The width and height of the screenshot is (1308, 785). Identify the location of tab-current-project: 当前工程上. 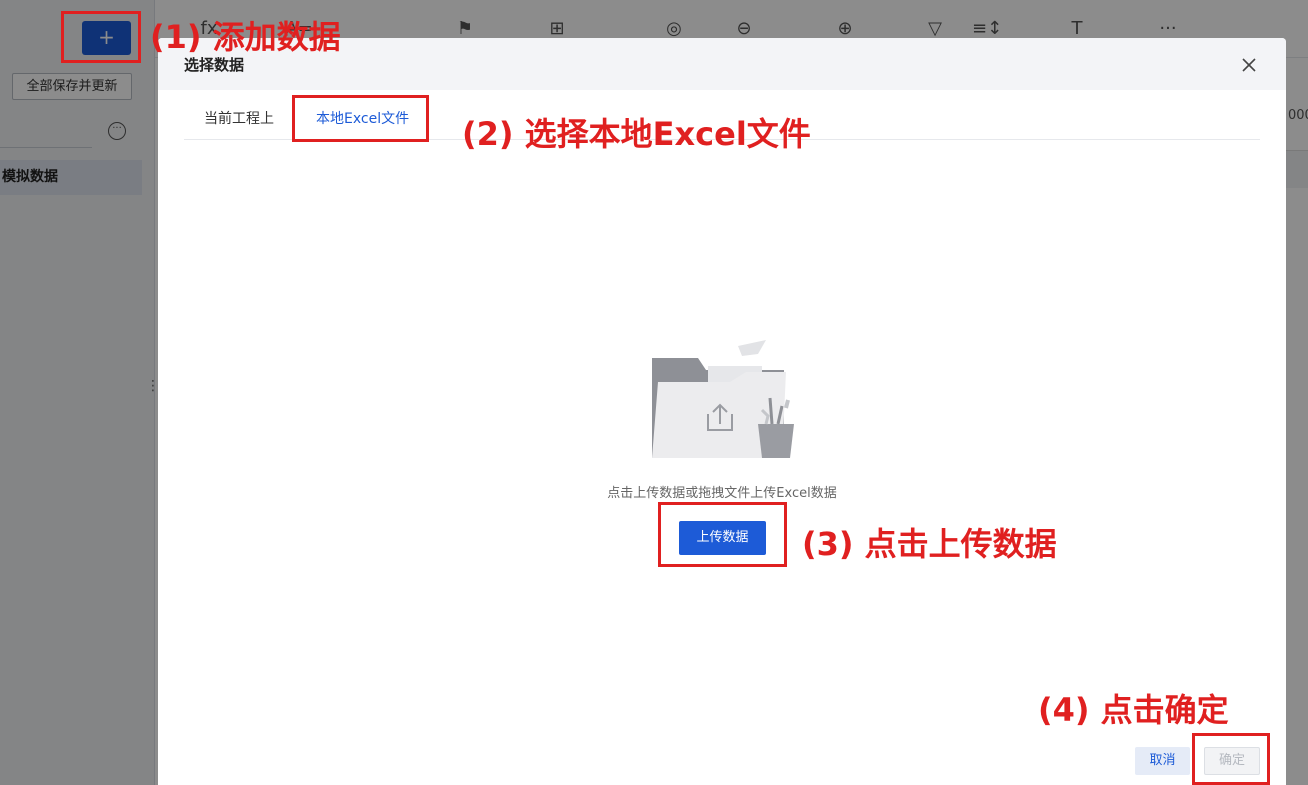
(239, 118).